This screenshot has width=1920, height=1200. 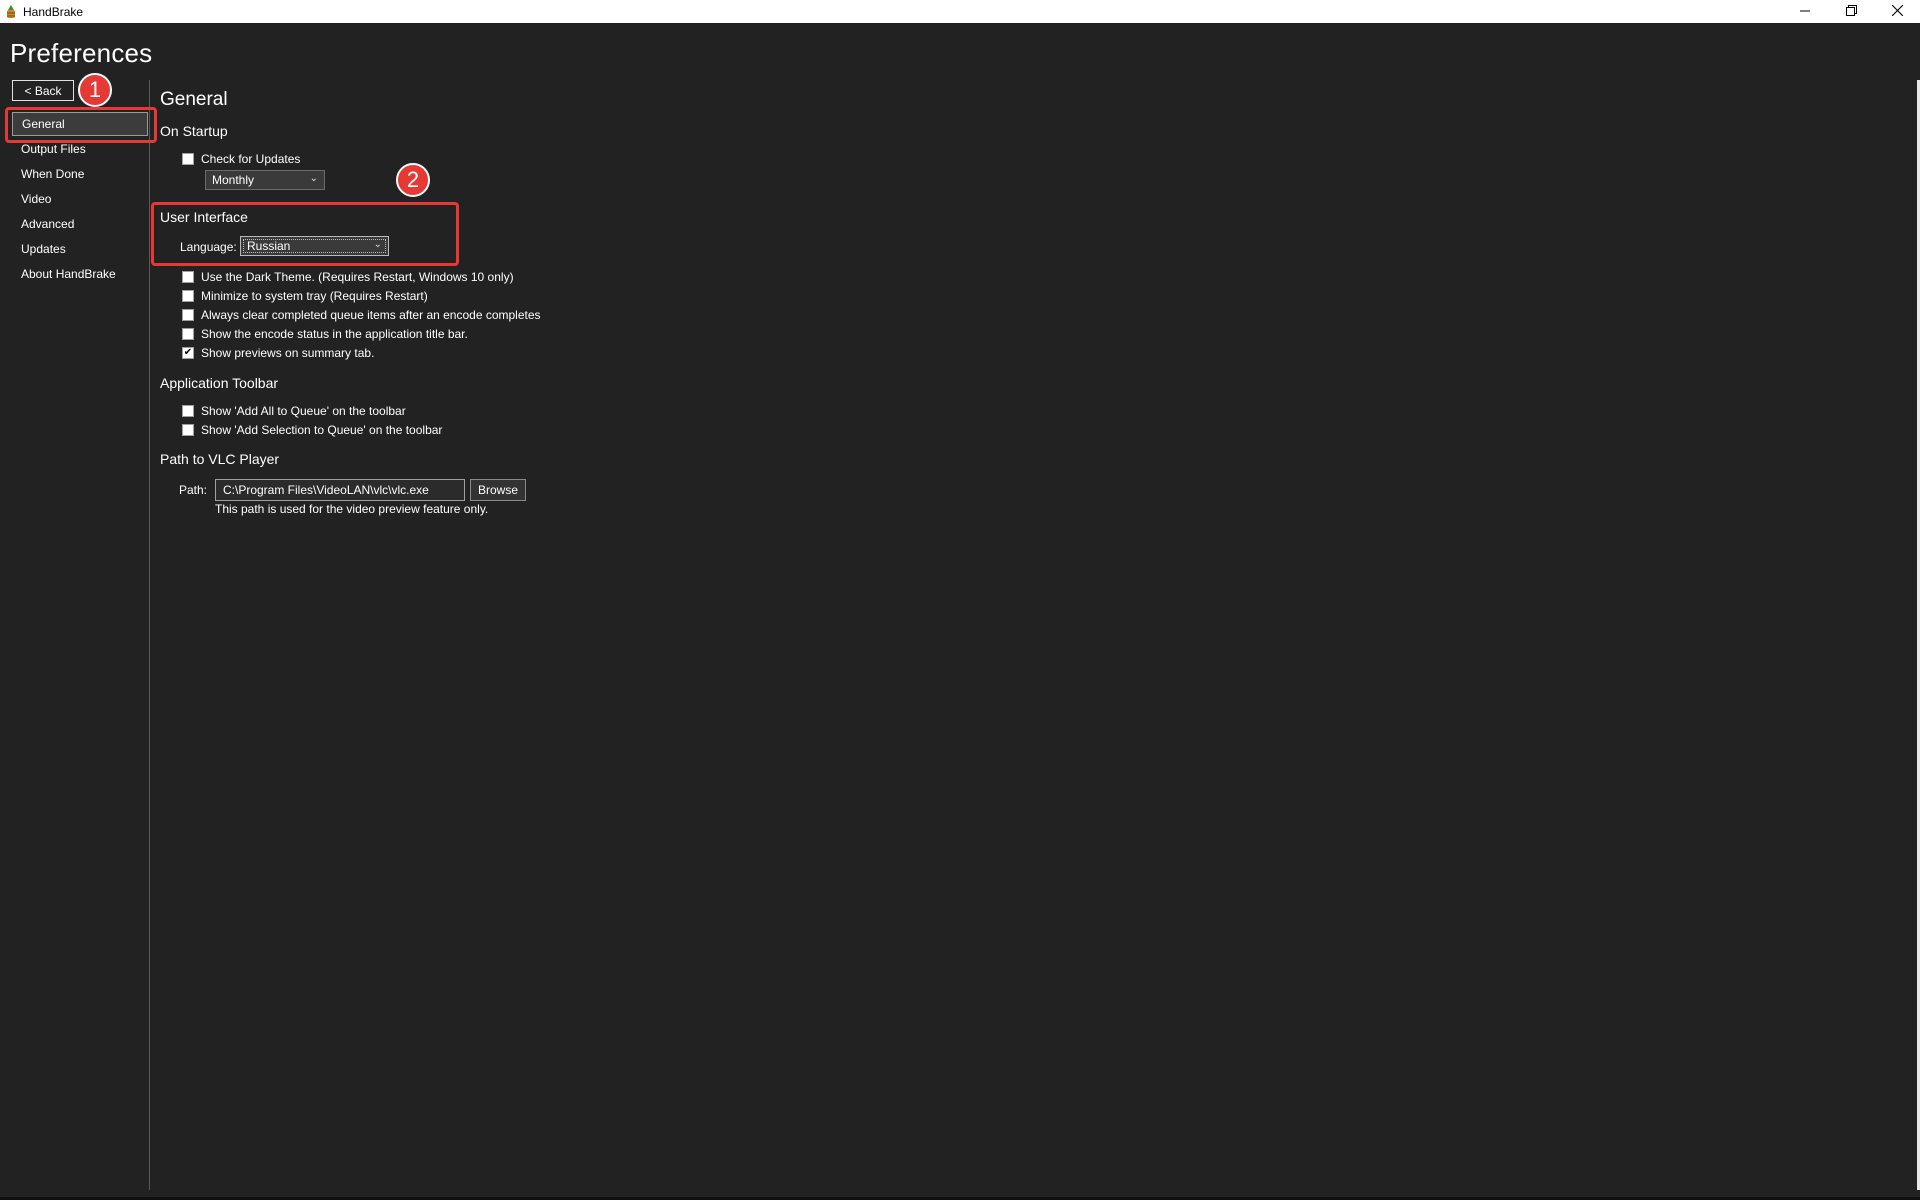 What do you see at coordinates (498, 490) in the screenshot?
I see `browse-button: Browse` at bounding box center [498, 490].